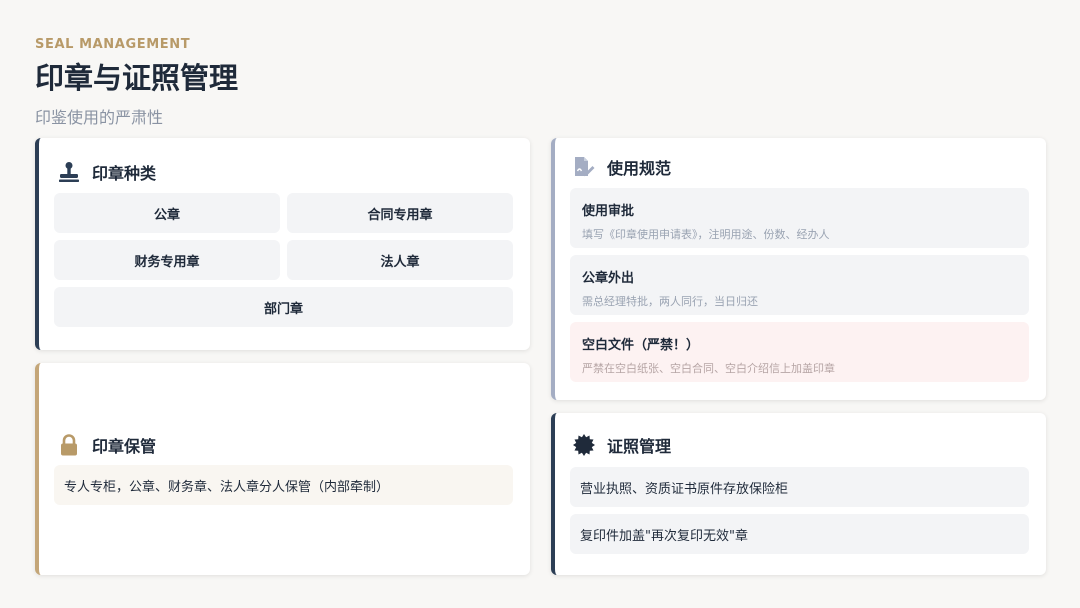  Describe the element at coordinates (124, 446) in the screenshot. I see `seal-storage-title: 印章保管` at that location.